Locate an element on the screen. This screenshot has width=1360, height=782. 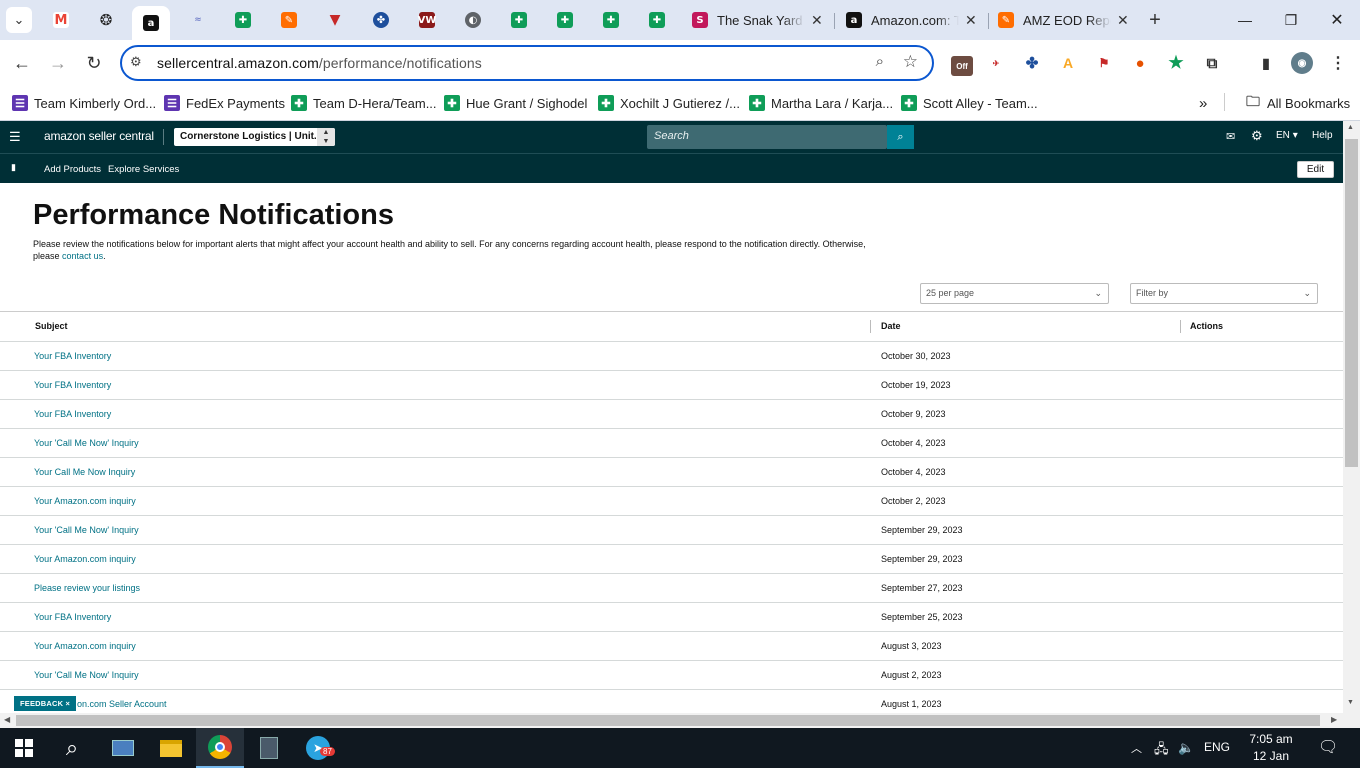
ext-star-icon: ★ is located at coordinates (1176, 63).